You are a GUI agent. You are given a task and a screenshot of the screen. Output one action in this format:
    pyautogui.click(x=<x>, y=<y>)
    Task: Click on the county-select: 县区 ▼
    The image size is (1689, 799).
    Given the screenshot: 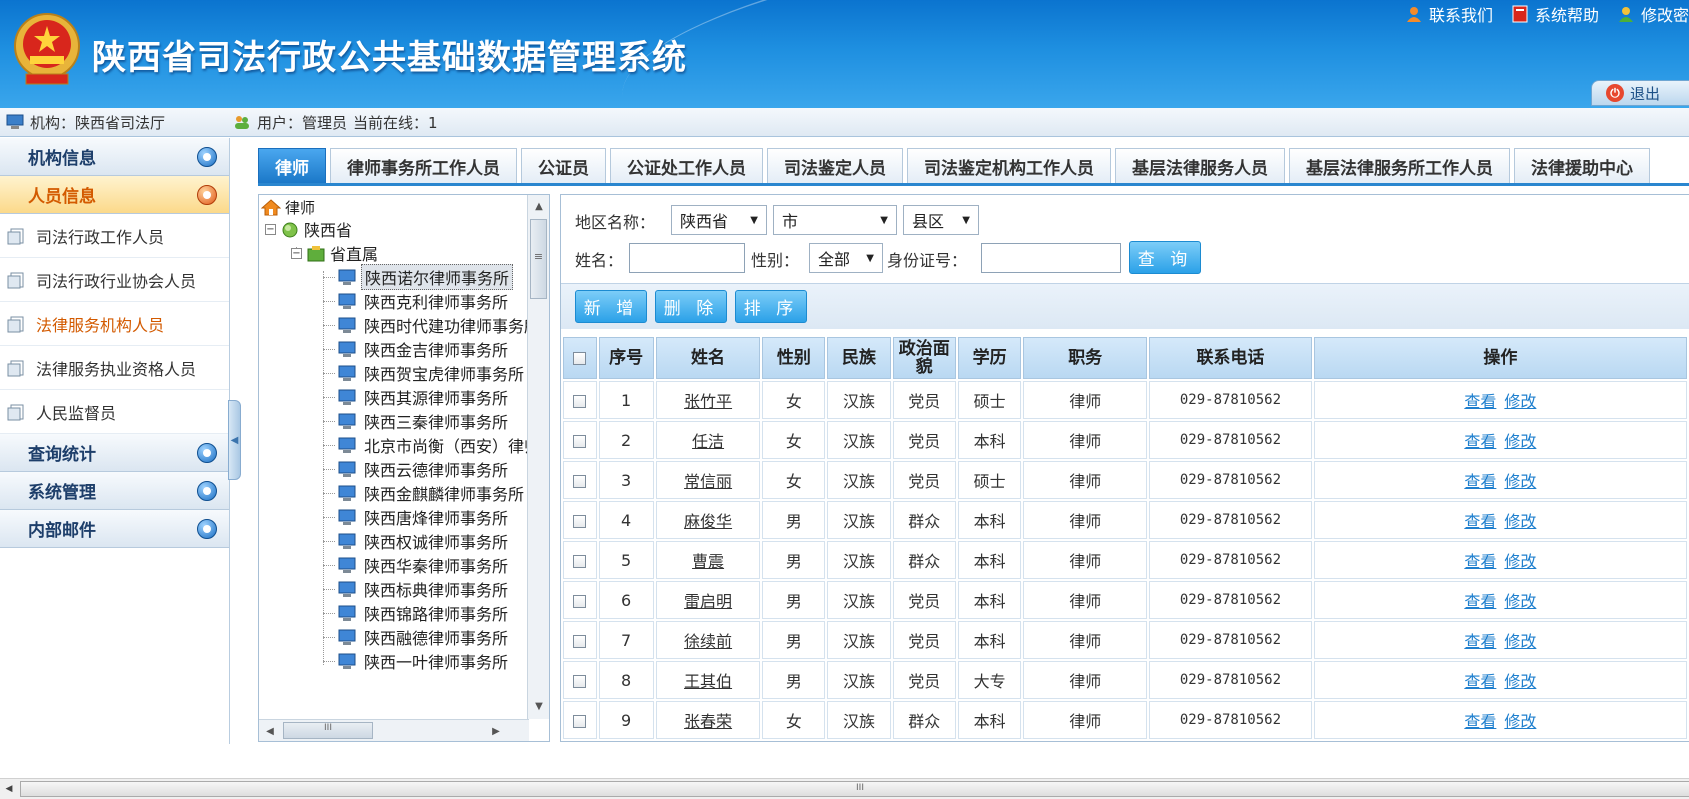 What is the action you would take?
    pyautogui.click(x=941, y=220)
    